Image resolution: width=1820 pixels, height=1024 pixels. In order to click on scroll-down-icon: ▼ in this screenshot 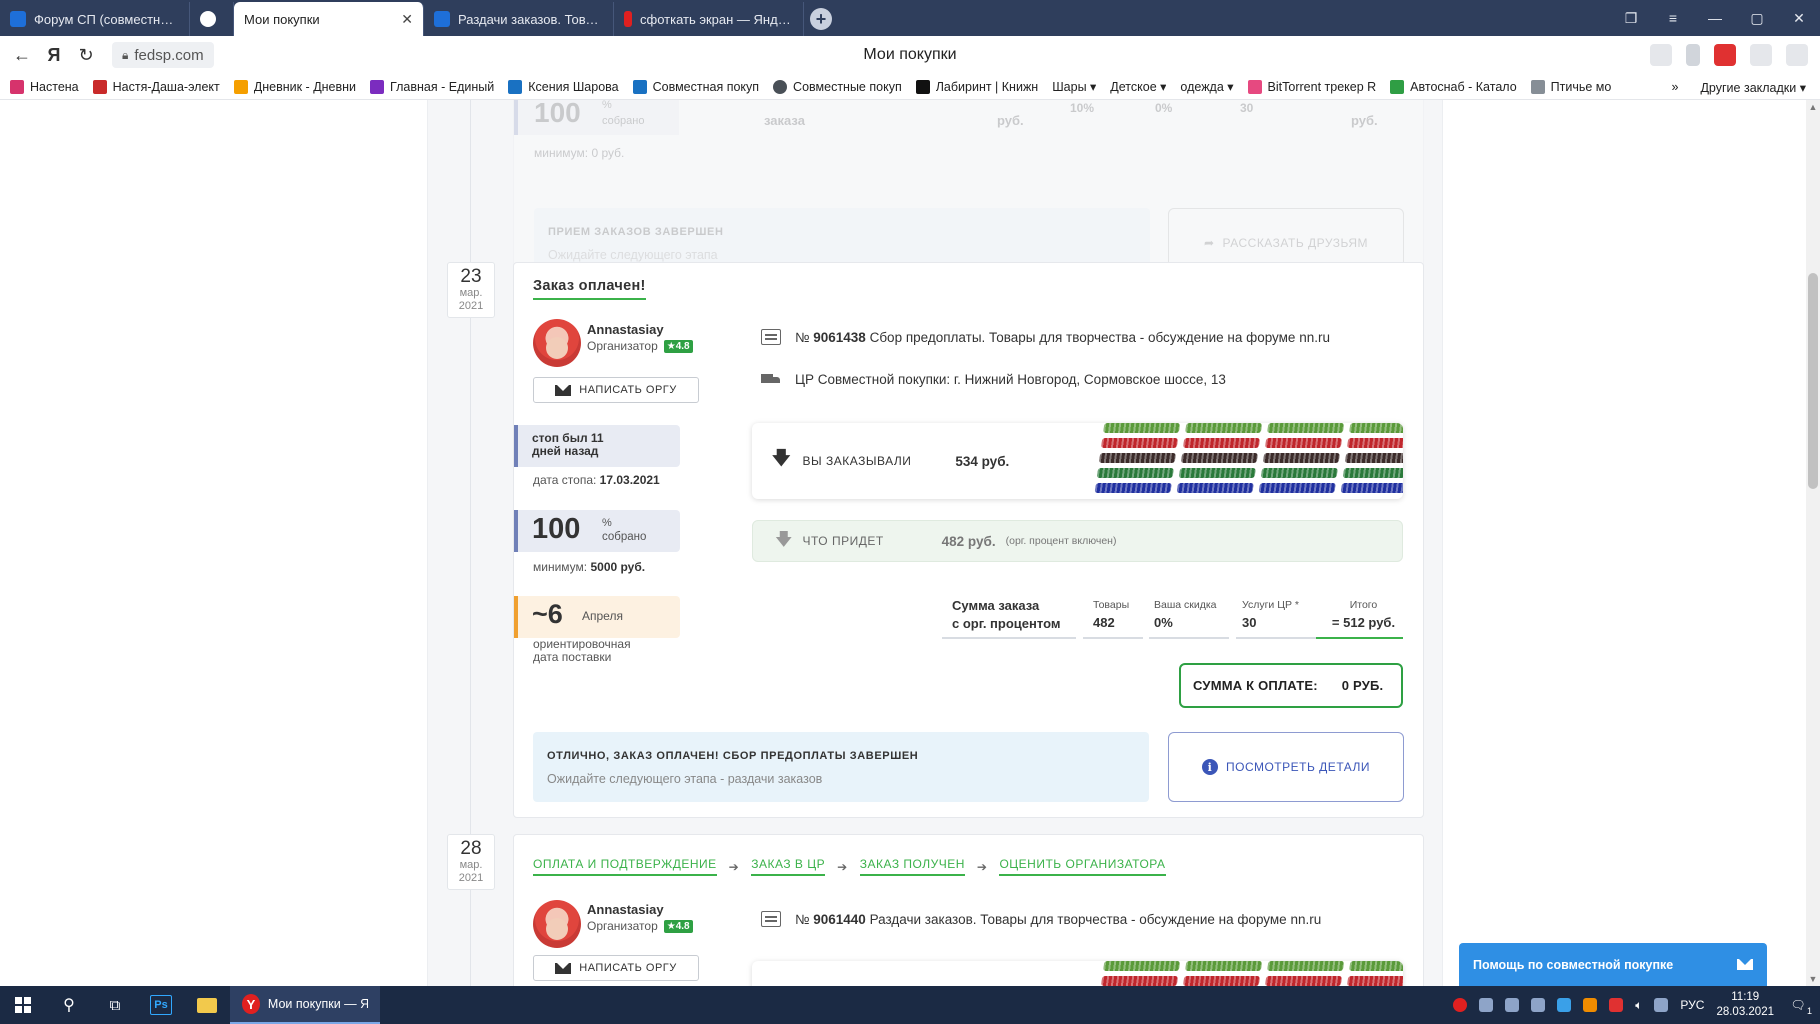, I will do `click(1813, 979)`.